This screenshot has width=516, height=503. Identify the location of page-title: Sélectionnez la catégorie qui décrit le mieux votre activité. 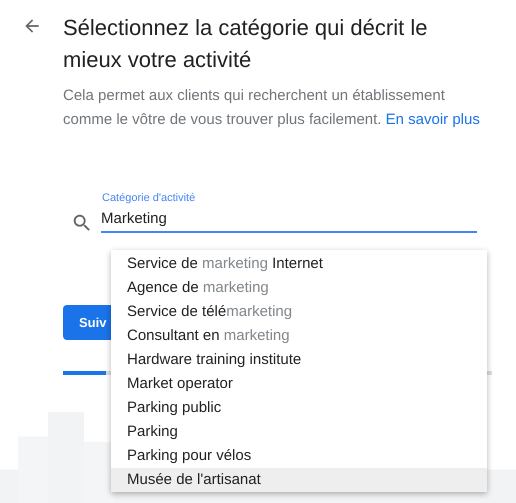
(245, 44).